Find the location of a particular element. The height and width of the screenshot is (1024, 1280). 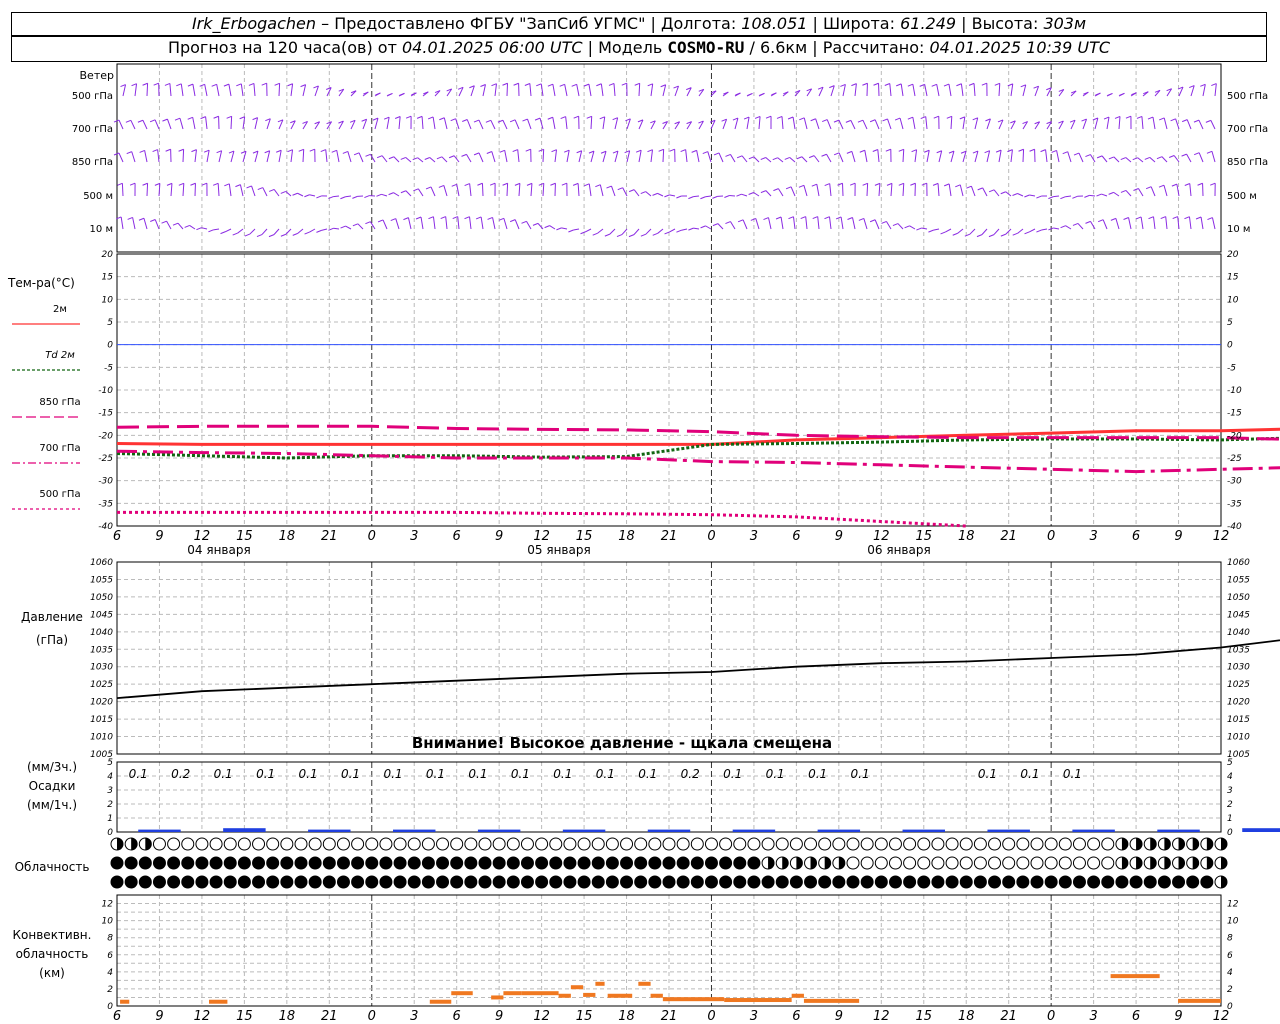

pressure-ytick-left: 1020 is located at coordinates (101, 703).